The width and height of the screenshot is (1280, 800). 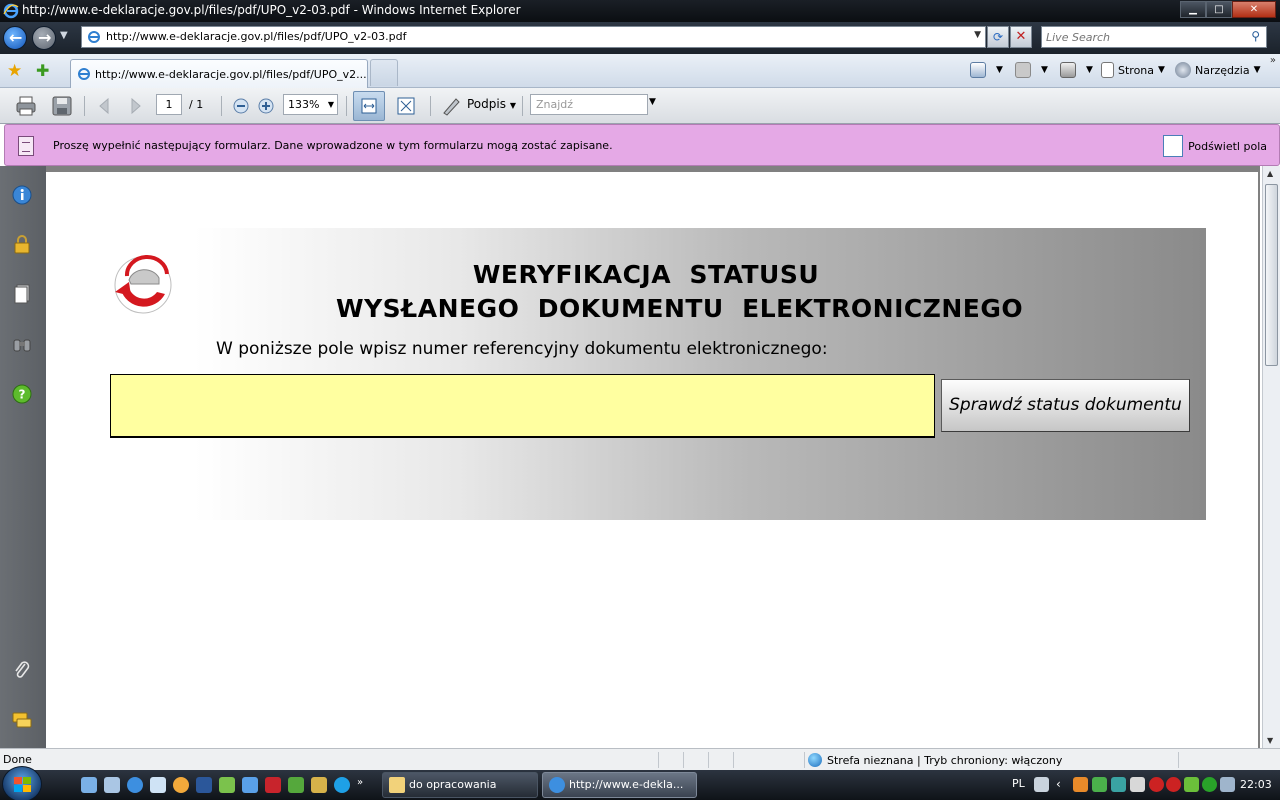 I want to click on page-menu: Strona ▼, so click(x=1133, y=70).